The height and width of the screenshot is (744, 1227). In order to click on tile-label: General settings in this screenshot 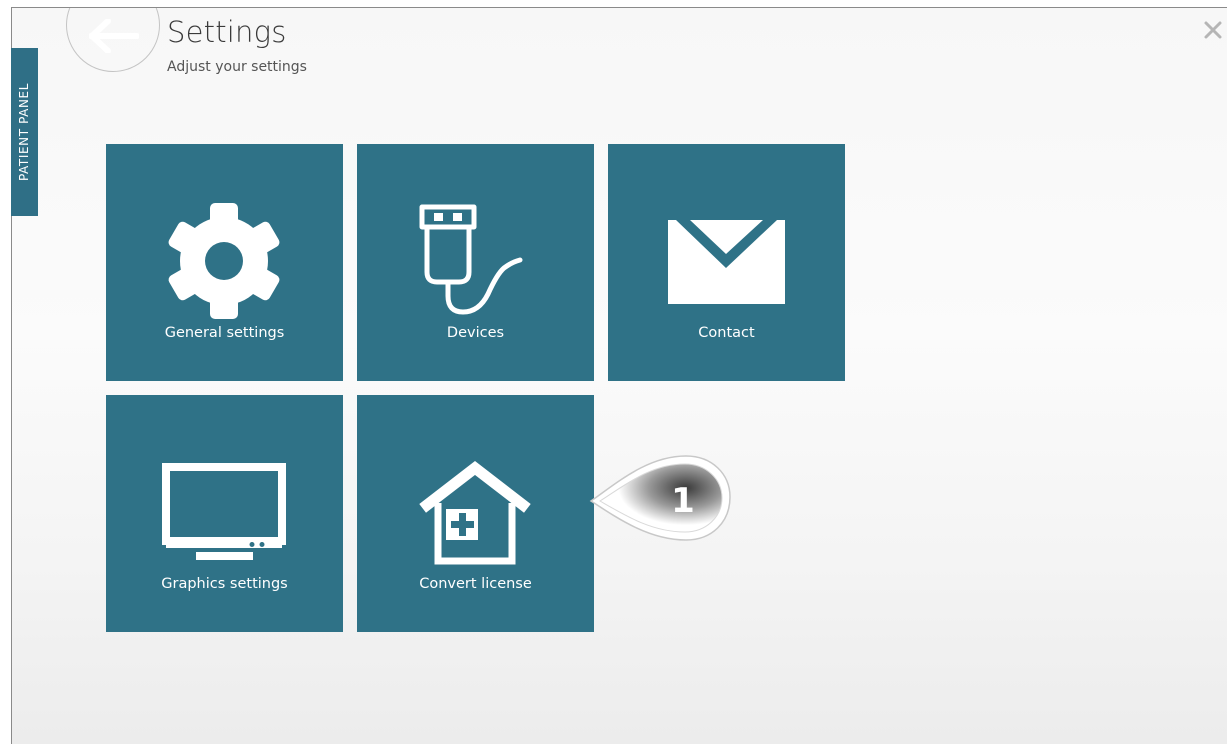, I will do `click(224, 333)`.